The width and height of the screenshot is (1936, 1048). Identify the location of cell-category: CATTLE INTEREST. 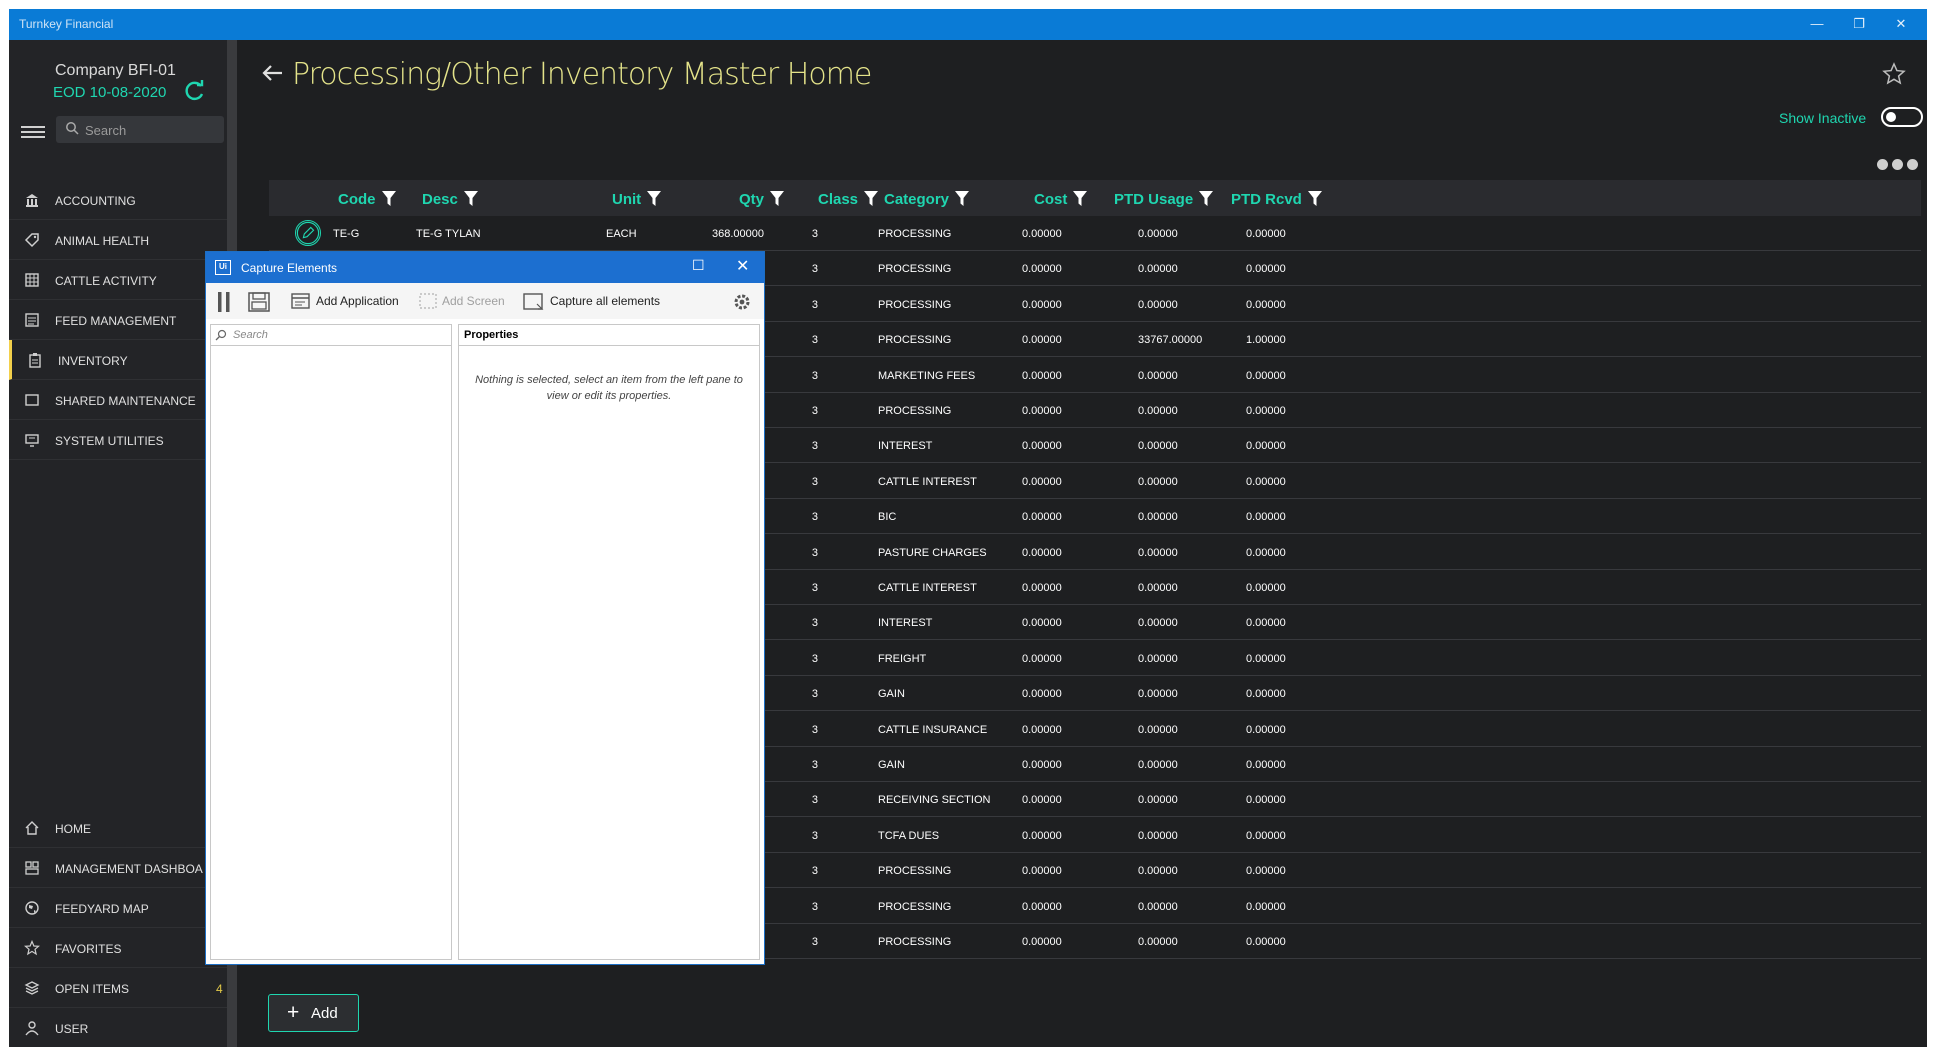
(927, 481).